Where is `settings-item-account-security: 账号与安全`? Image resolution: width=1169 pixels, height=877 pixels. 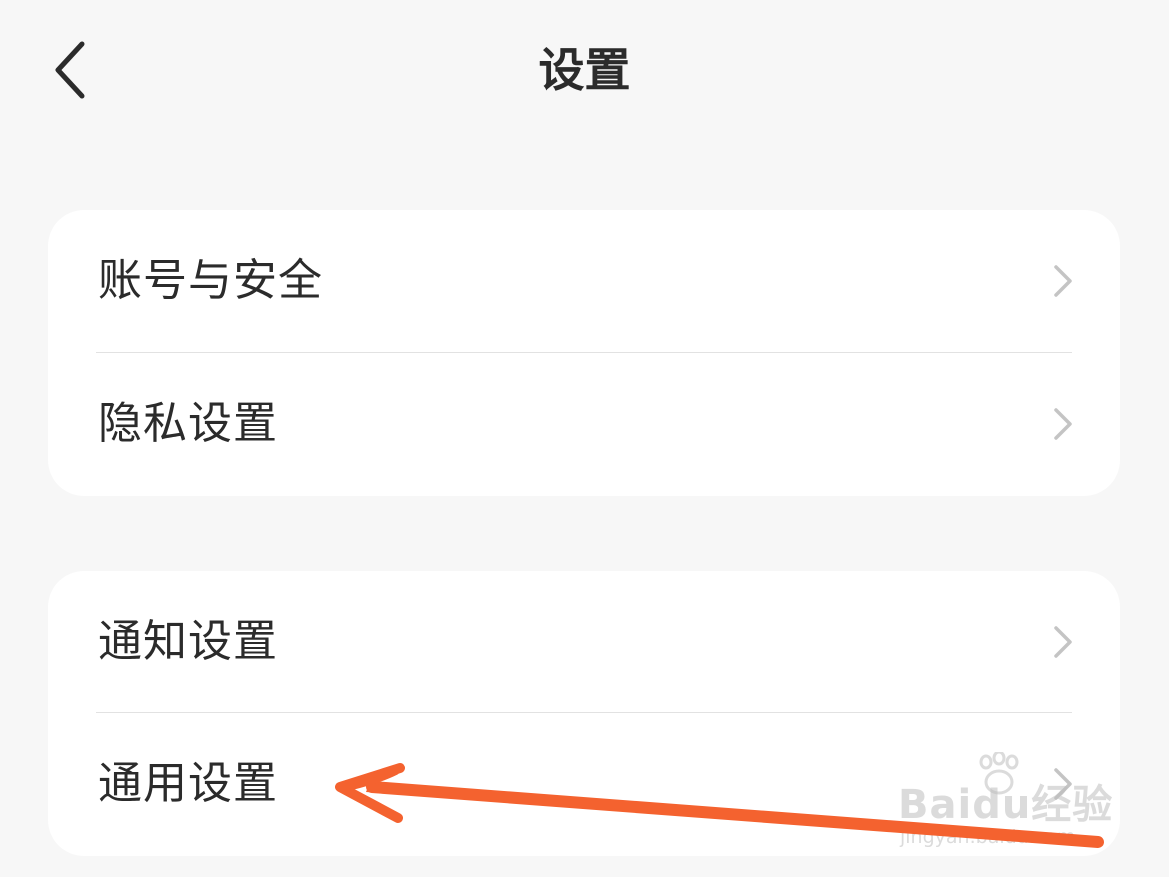 settings-item-account-security: 账号与安全 is located at coordinates (584, 281).